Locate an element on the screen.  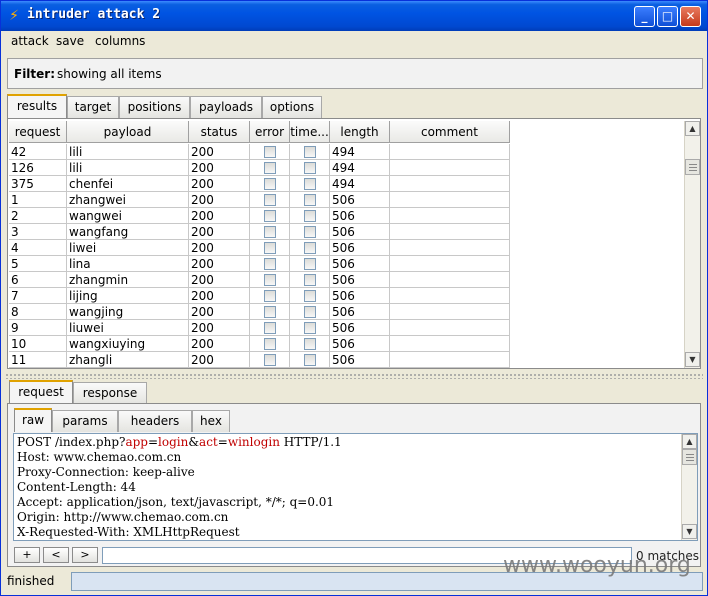
watermark: www.wooyun.org is located at coordinates (597, 565).